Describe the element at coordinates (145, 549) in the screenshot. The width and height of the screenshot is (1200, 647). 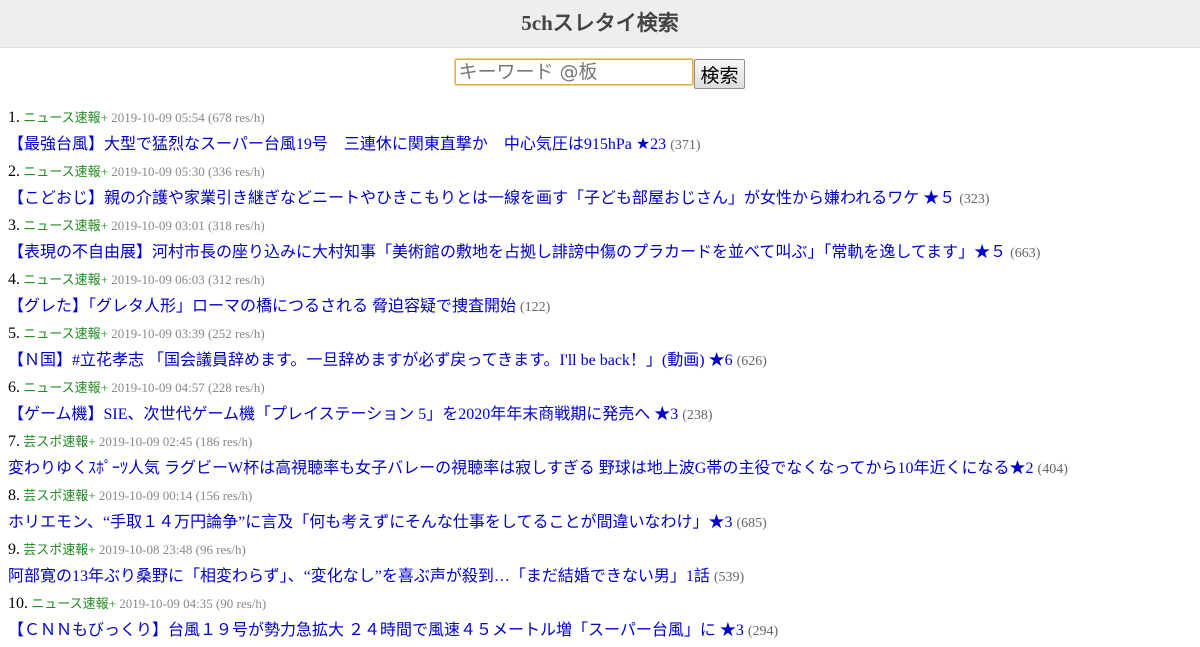
I see `post-date: 2019-10-08 23:48` at that location.